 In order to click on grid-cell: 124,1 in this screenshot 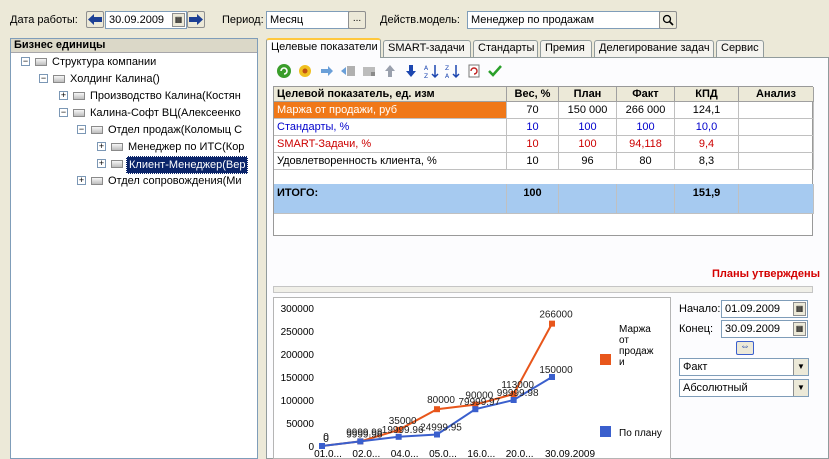, I will do `click(707, 110)`.